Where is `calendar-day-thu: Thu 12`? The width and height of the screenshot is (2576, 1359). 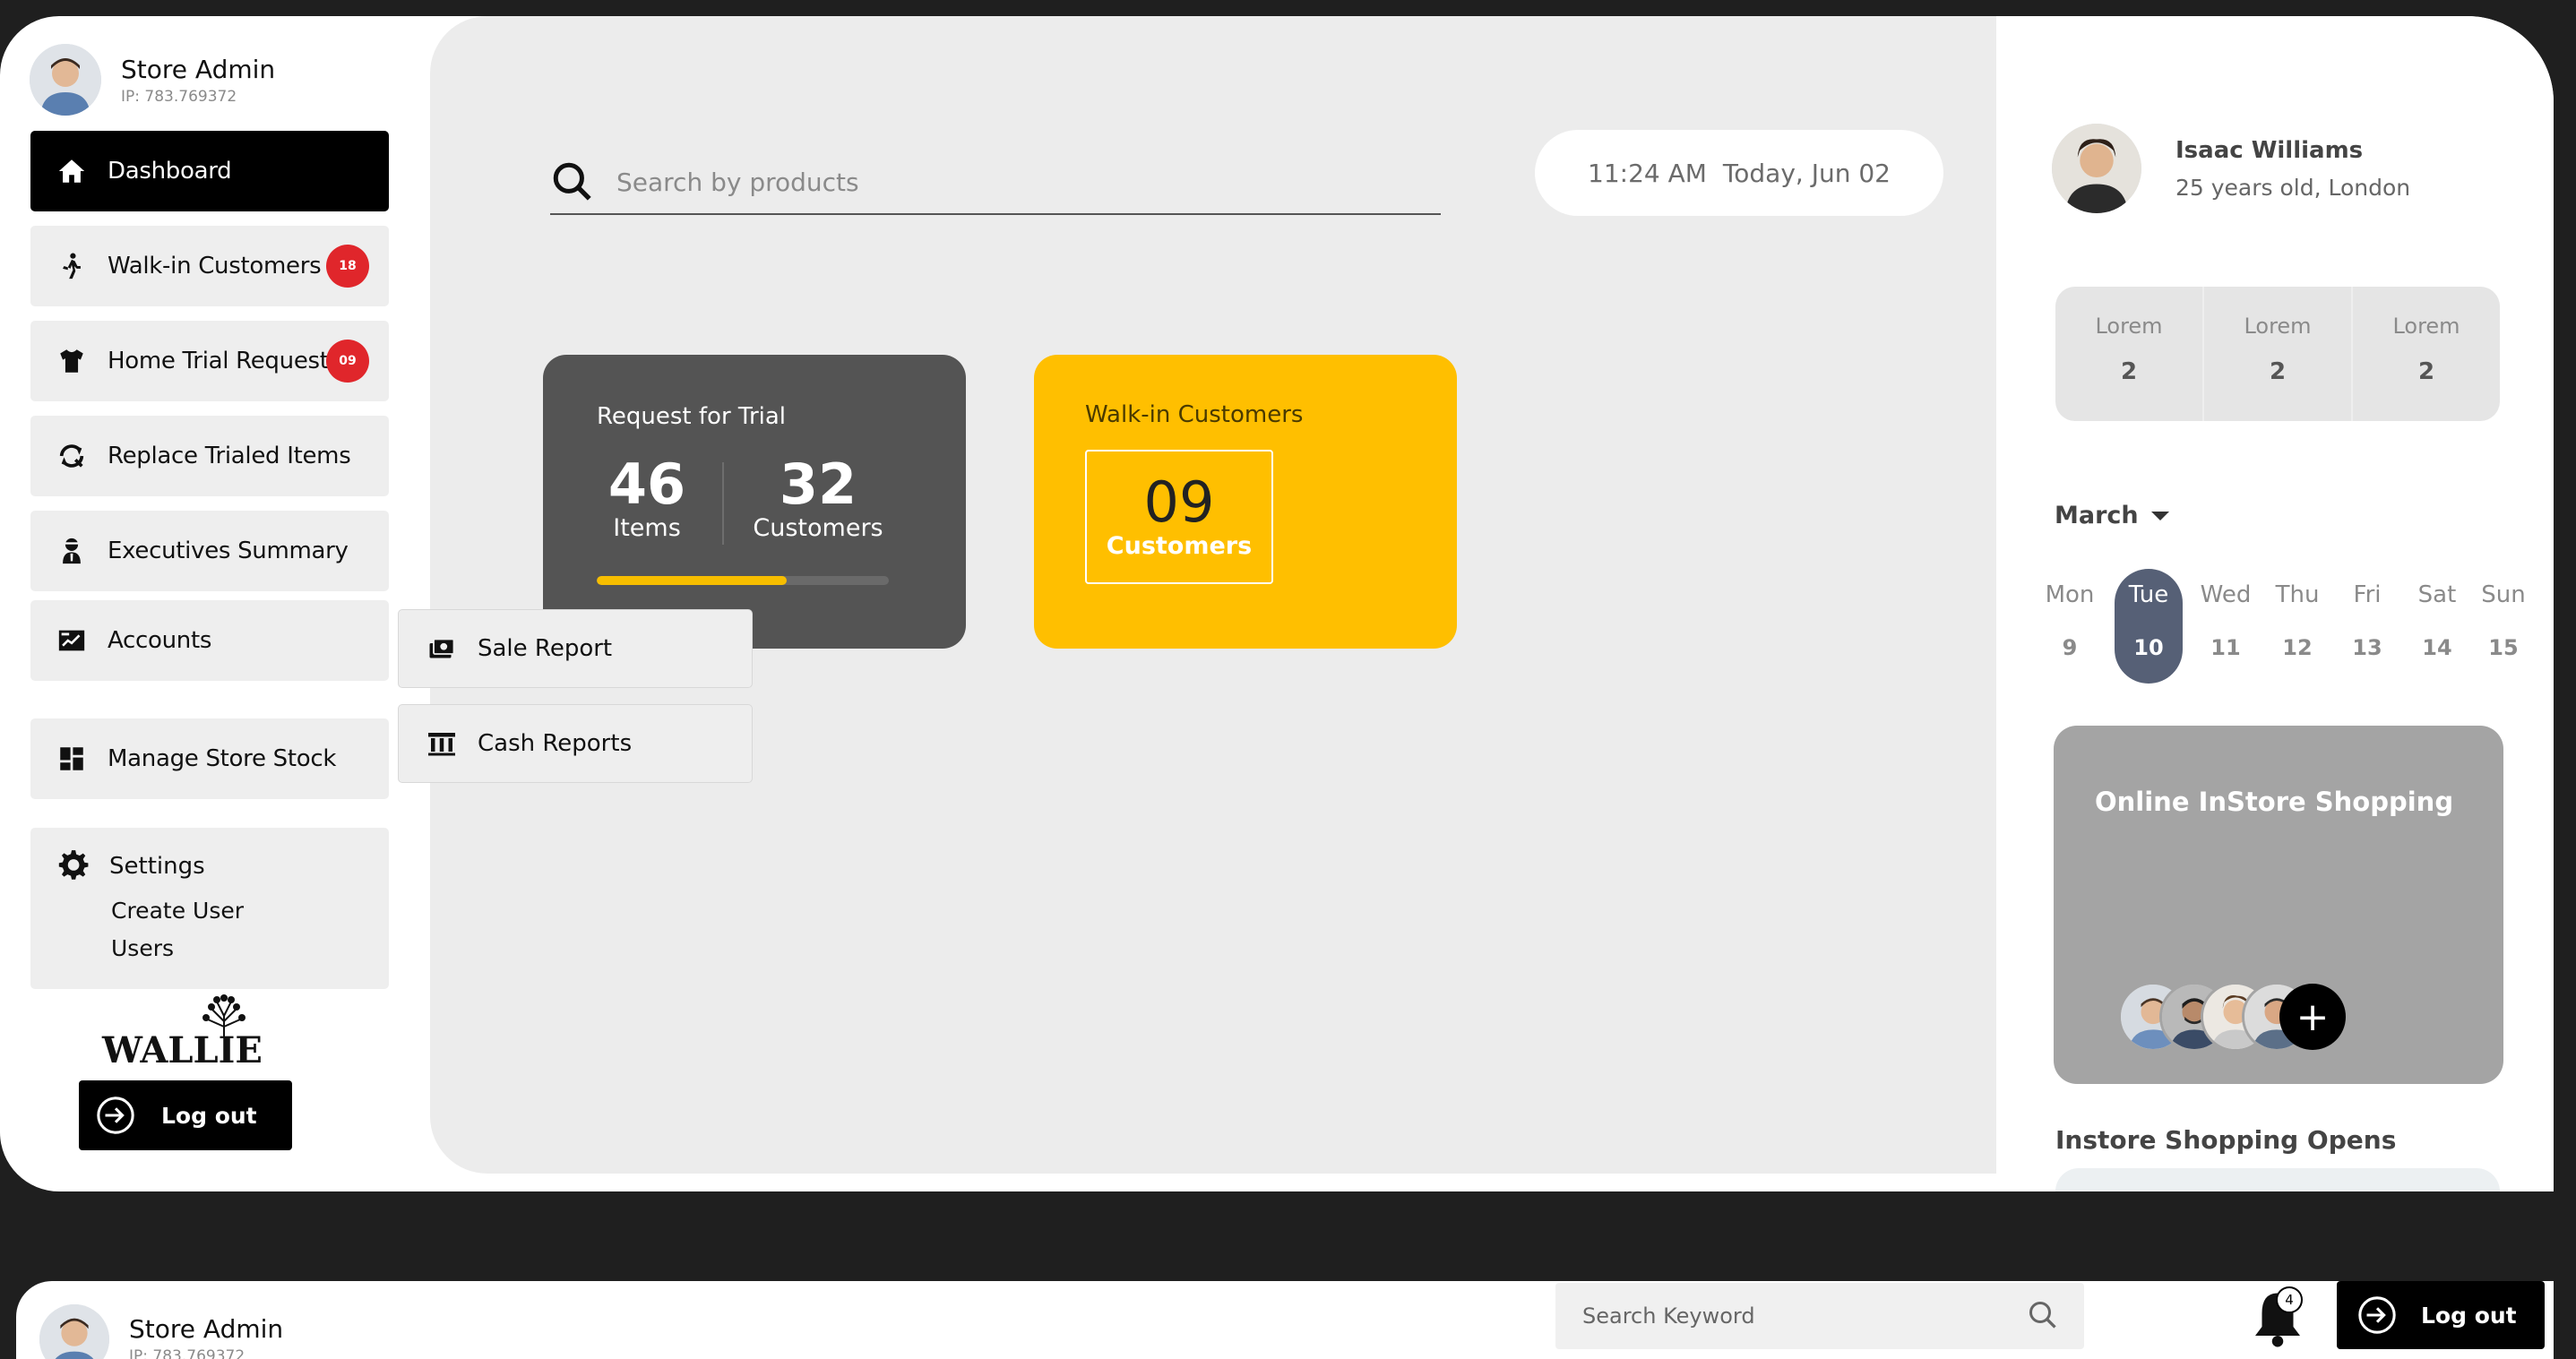
calendar-day-thu: Thu 12 is located at coordinates (2297, 626).